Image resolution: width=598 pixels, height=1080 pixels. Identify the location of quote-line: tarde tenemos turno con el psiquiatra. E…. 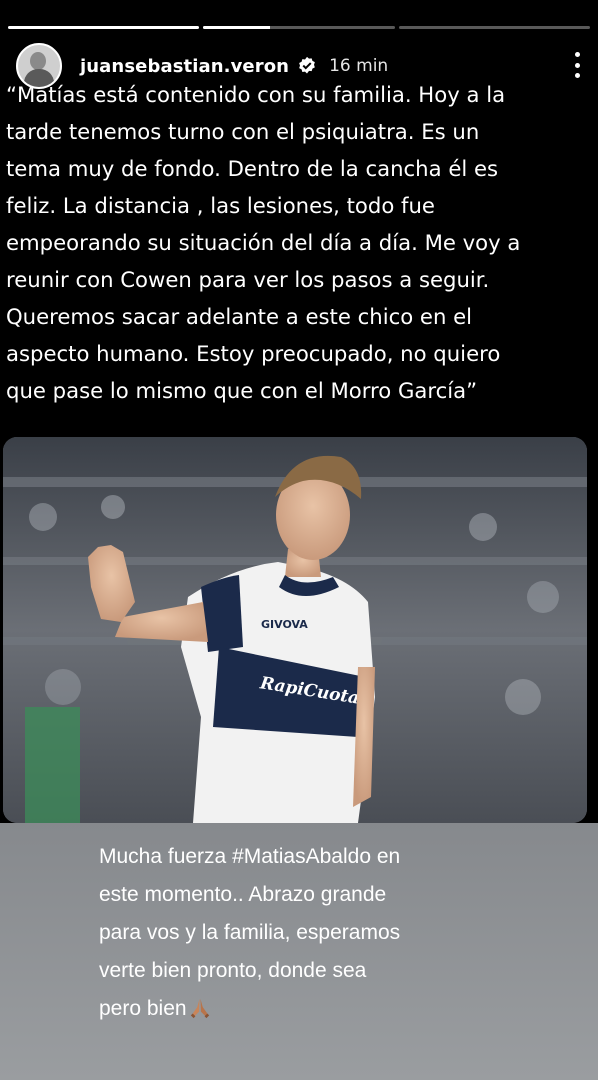
(243, 131).